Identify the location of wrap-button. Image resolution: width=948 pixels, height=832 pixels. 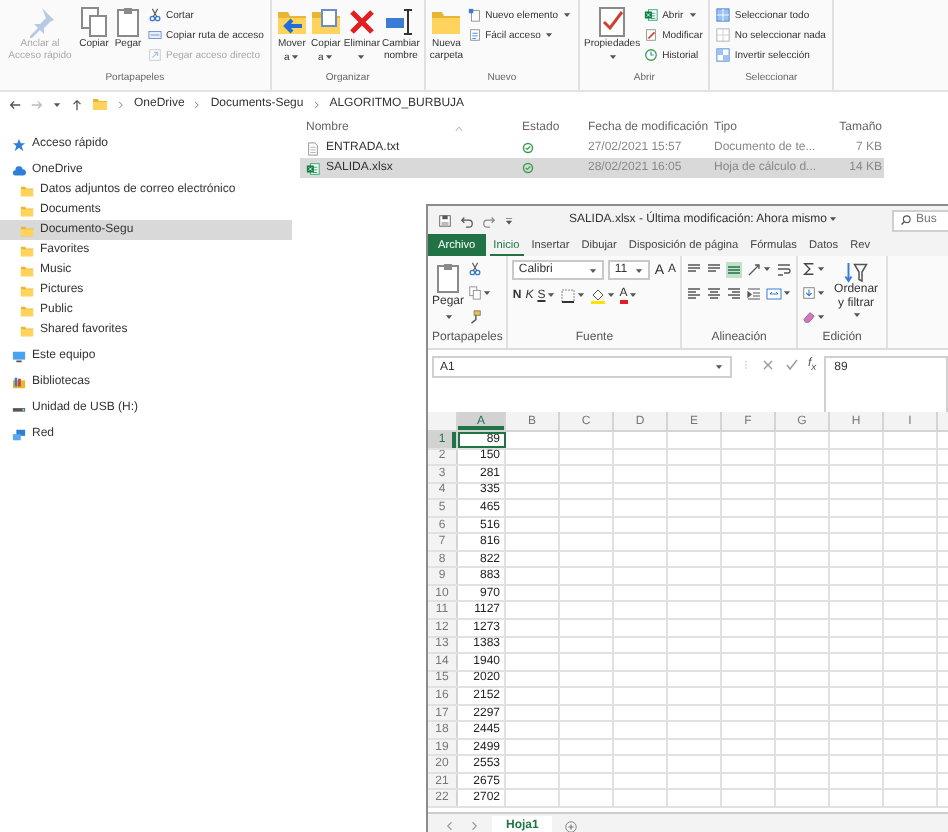
(784, 269).